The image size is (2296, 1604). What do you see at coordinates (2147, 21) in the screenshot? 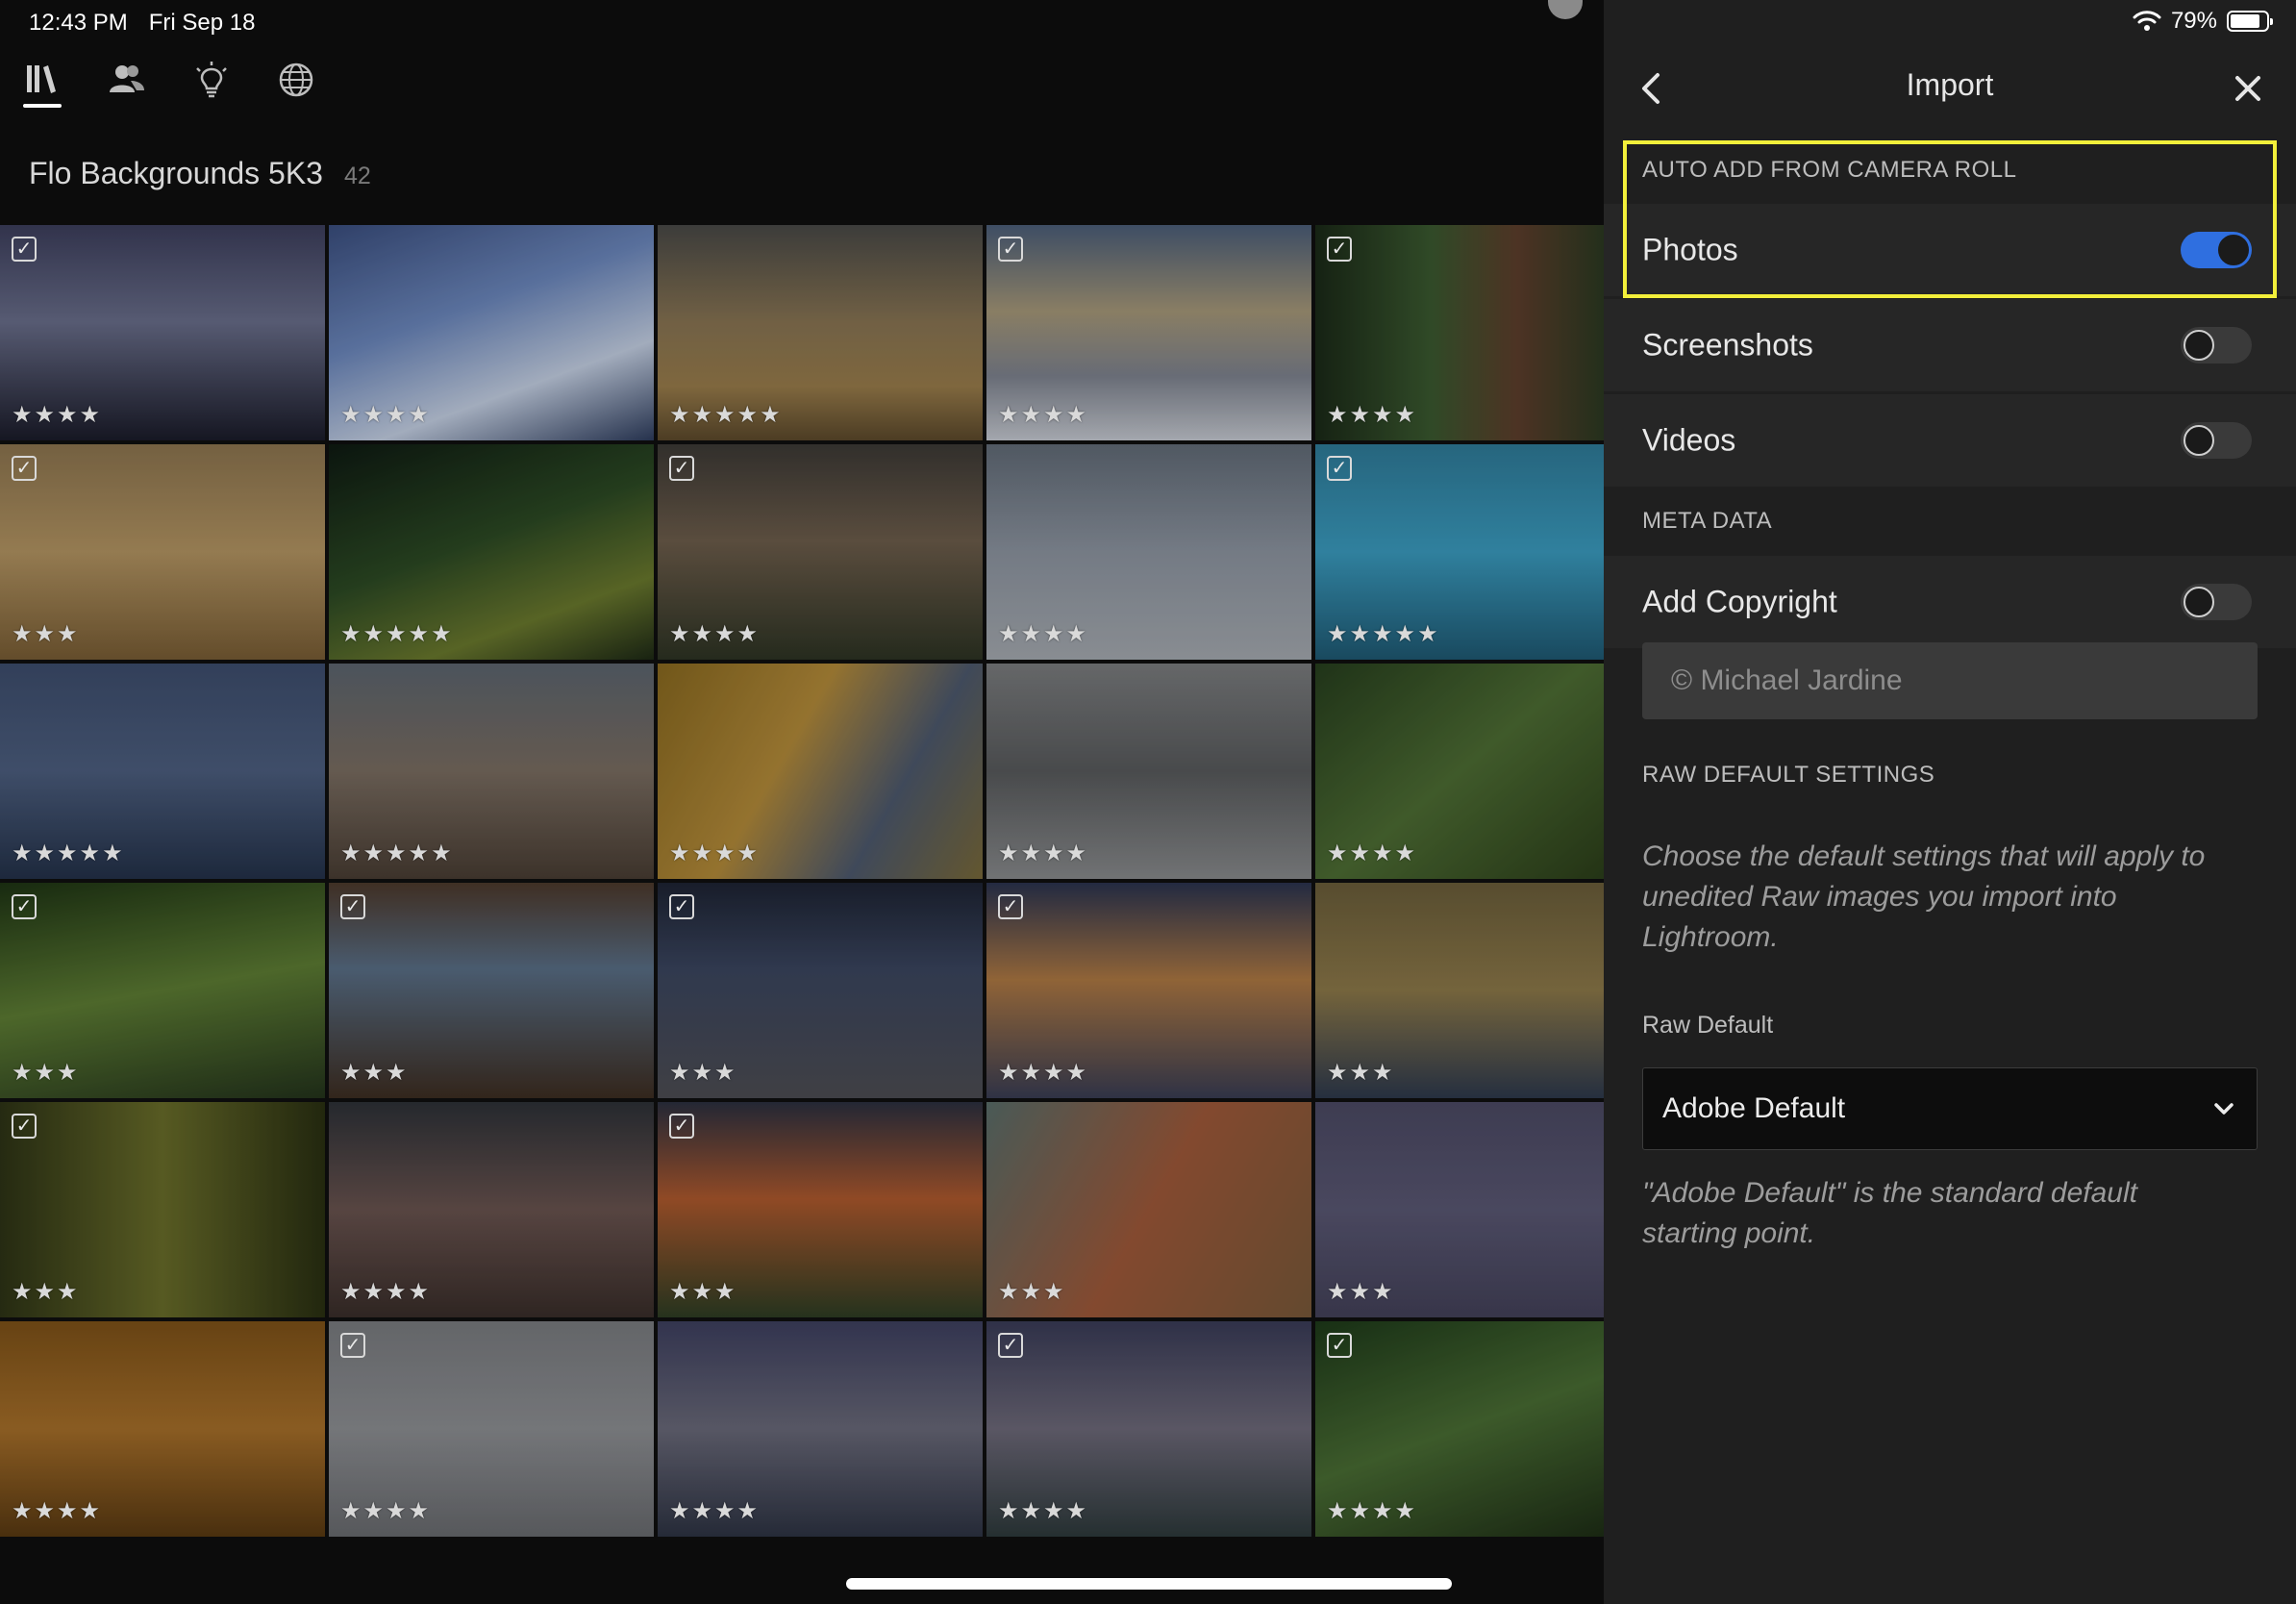
I see `wifi-icon` at bounding box center [2147, 21].